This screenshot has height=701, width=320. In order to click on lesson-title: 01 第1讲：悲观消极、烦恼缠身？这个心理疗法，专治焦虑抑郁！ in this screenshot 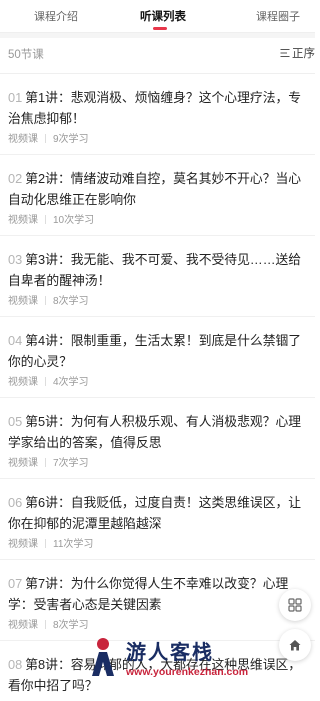, I will do `click(158, 108)`.